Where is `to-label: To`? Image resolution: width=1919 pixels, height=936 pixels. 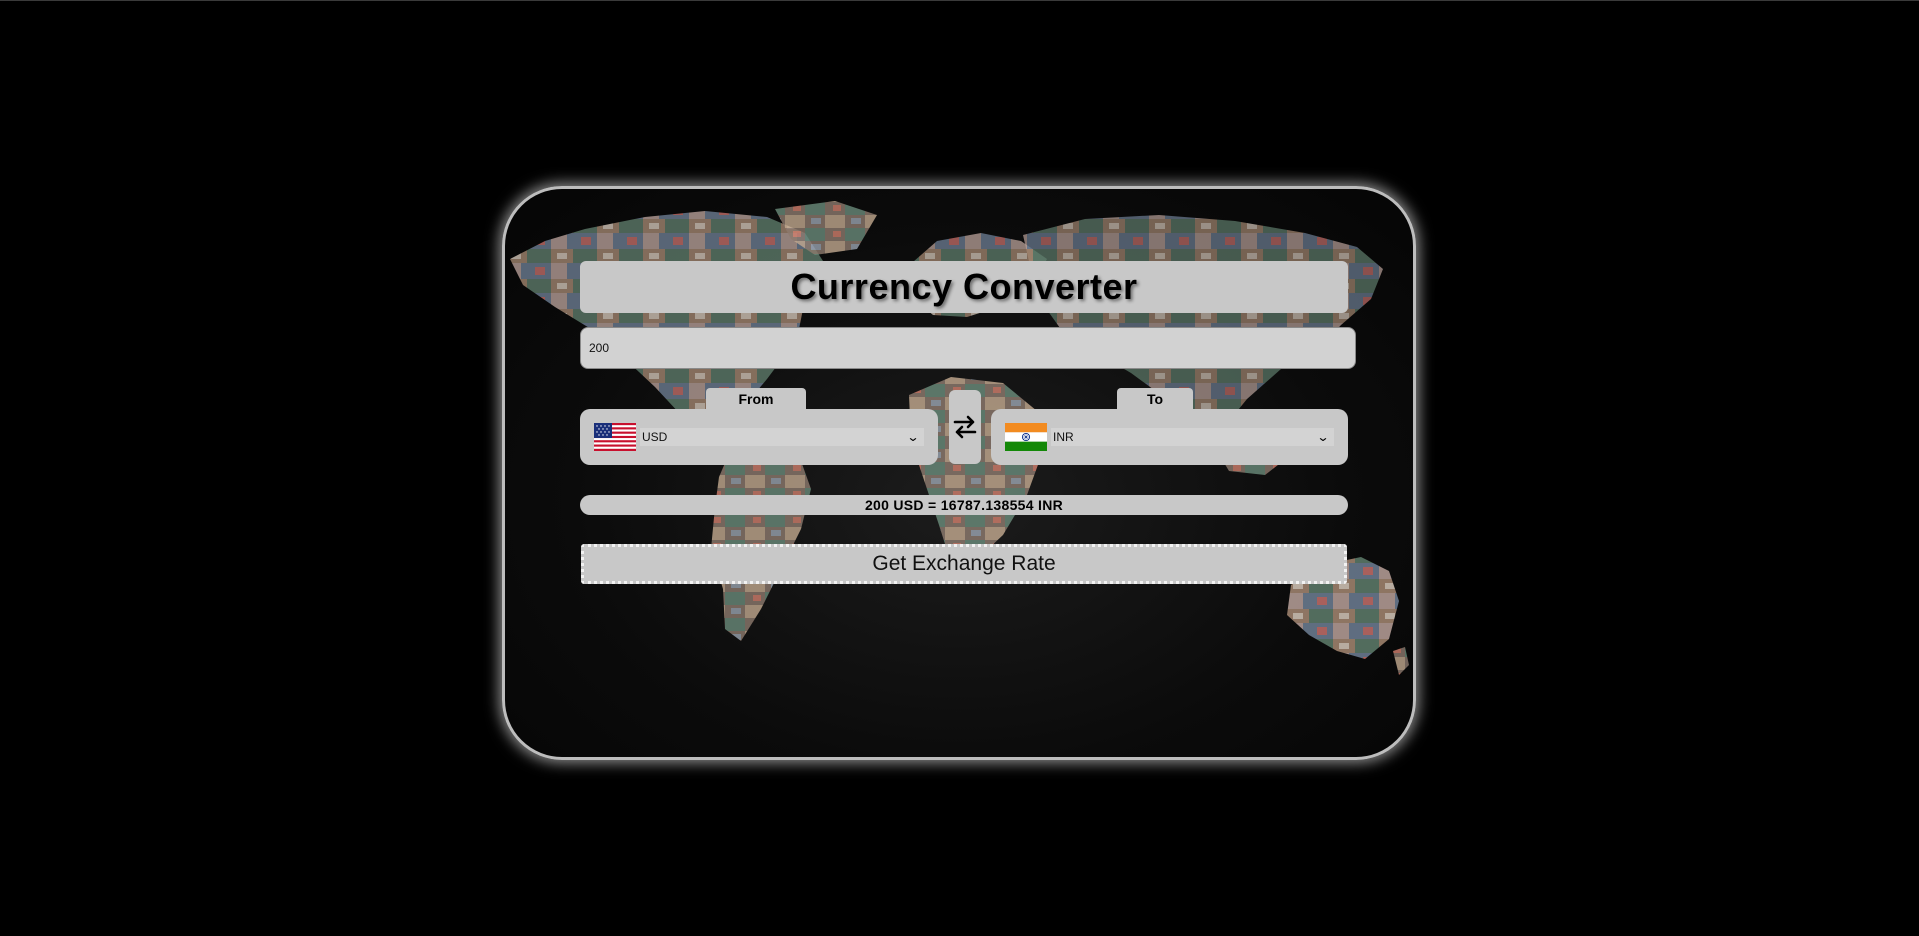
to-label: To is located at coordinates (1155, 399).